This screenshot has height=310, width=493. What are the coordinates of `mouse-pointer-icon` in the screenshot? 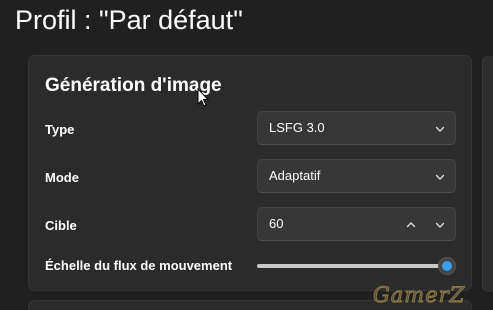 It's located at (203, 97).